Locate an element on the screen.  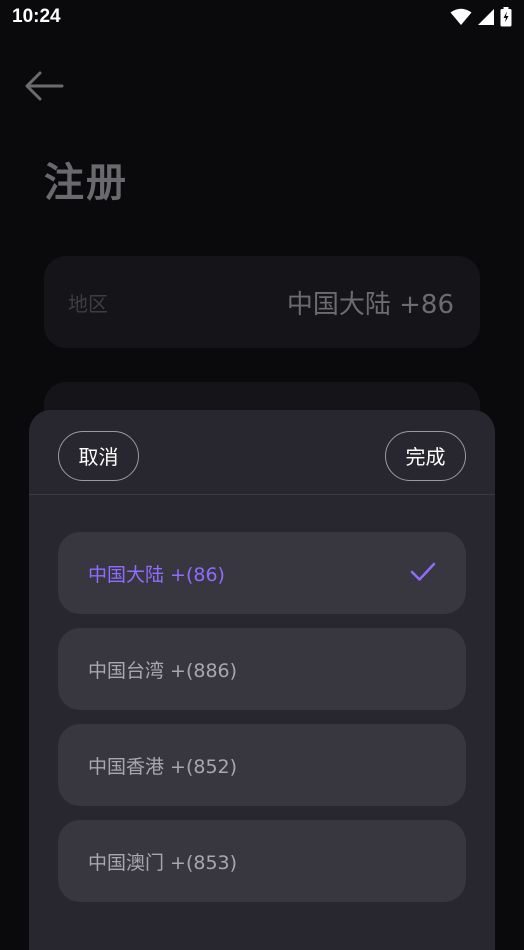
region-field-value: 中国大陆 +86 is located at coordinates (370, 305).